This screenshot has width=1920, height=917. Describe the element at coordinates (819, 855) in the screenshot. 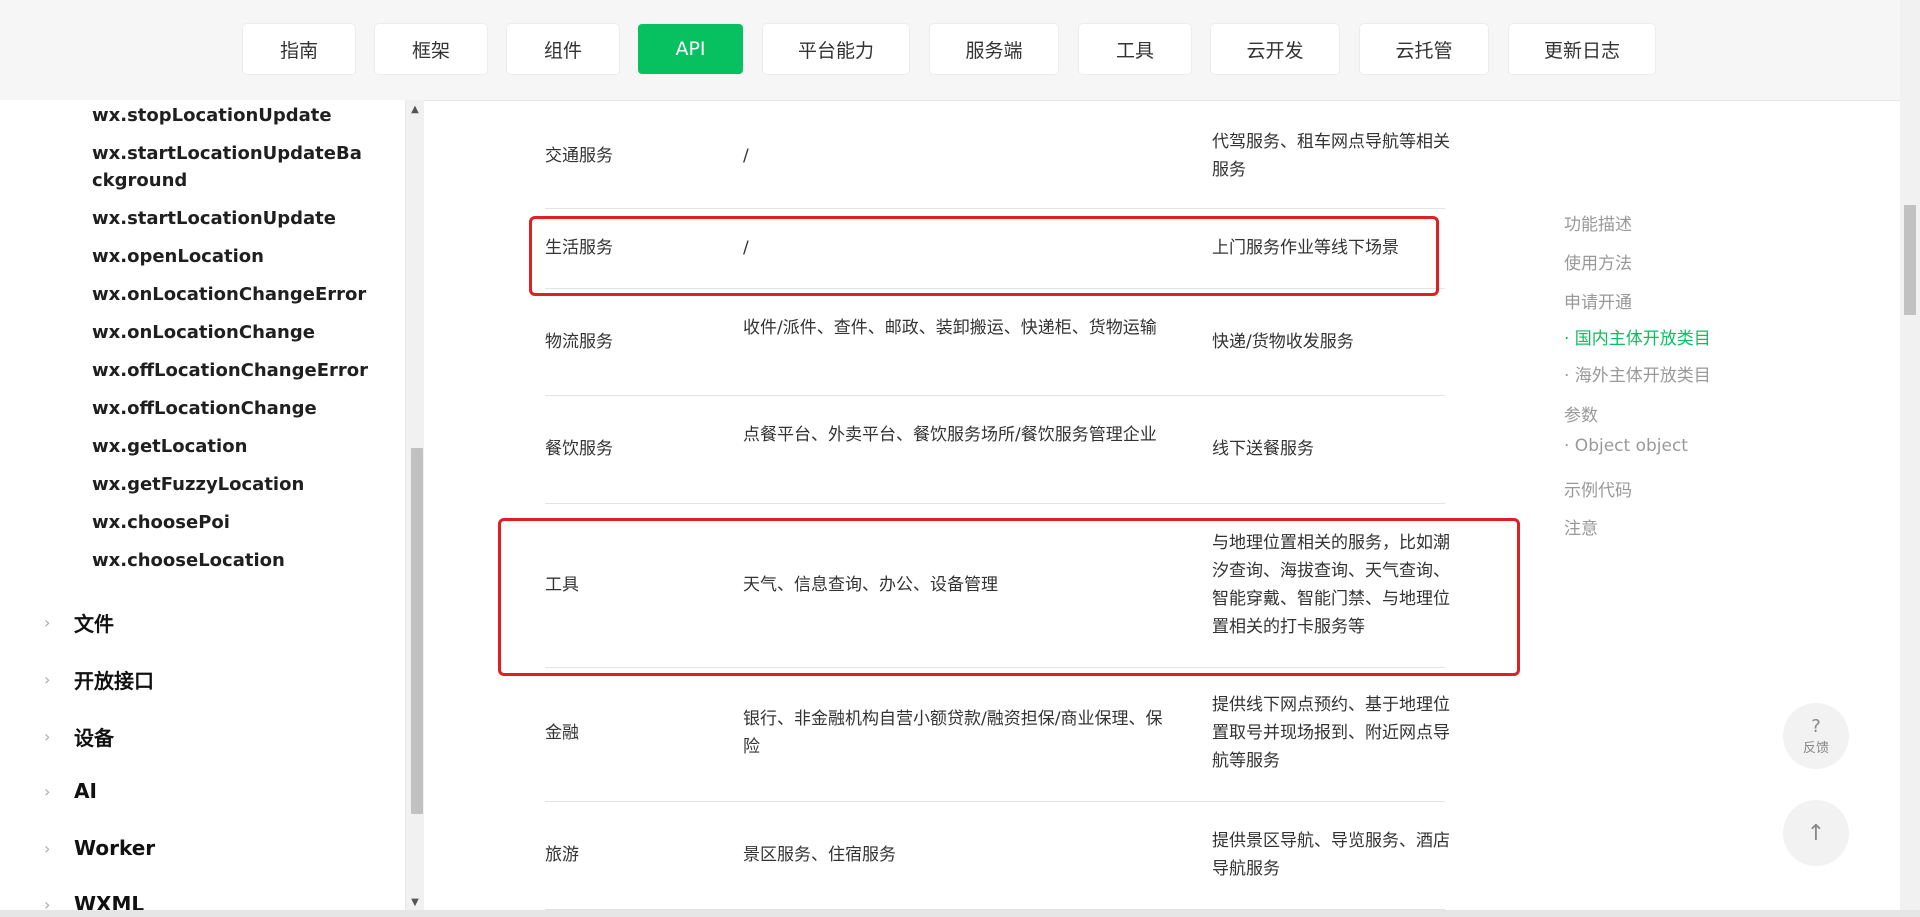

I see `table-cell-subcategory: 景区服务、住宿服务` at that location.